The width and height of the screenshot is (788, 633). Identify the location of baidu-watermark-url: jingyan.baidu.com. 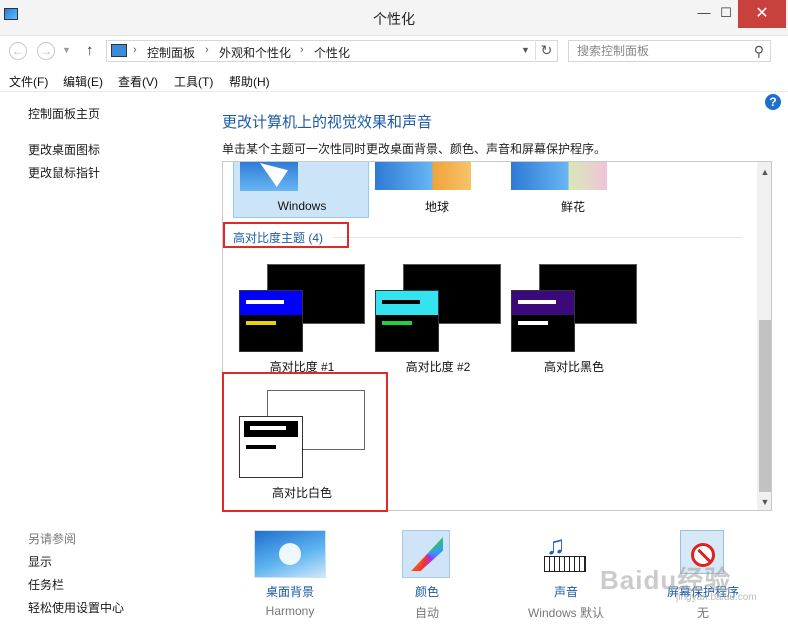
(716, 597).